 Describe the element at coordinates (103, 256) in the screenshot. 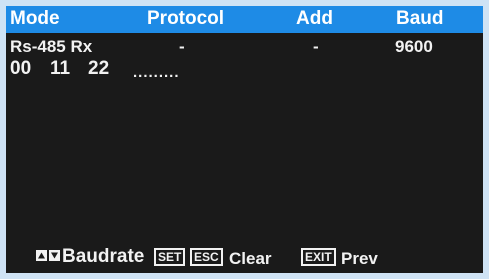

I see `baudrate-label: Baudrate` at that location.